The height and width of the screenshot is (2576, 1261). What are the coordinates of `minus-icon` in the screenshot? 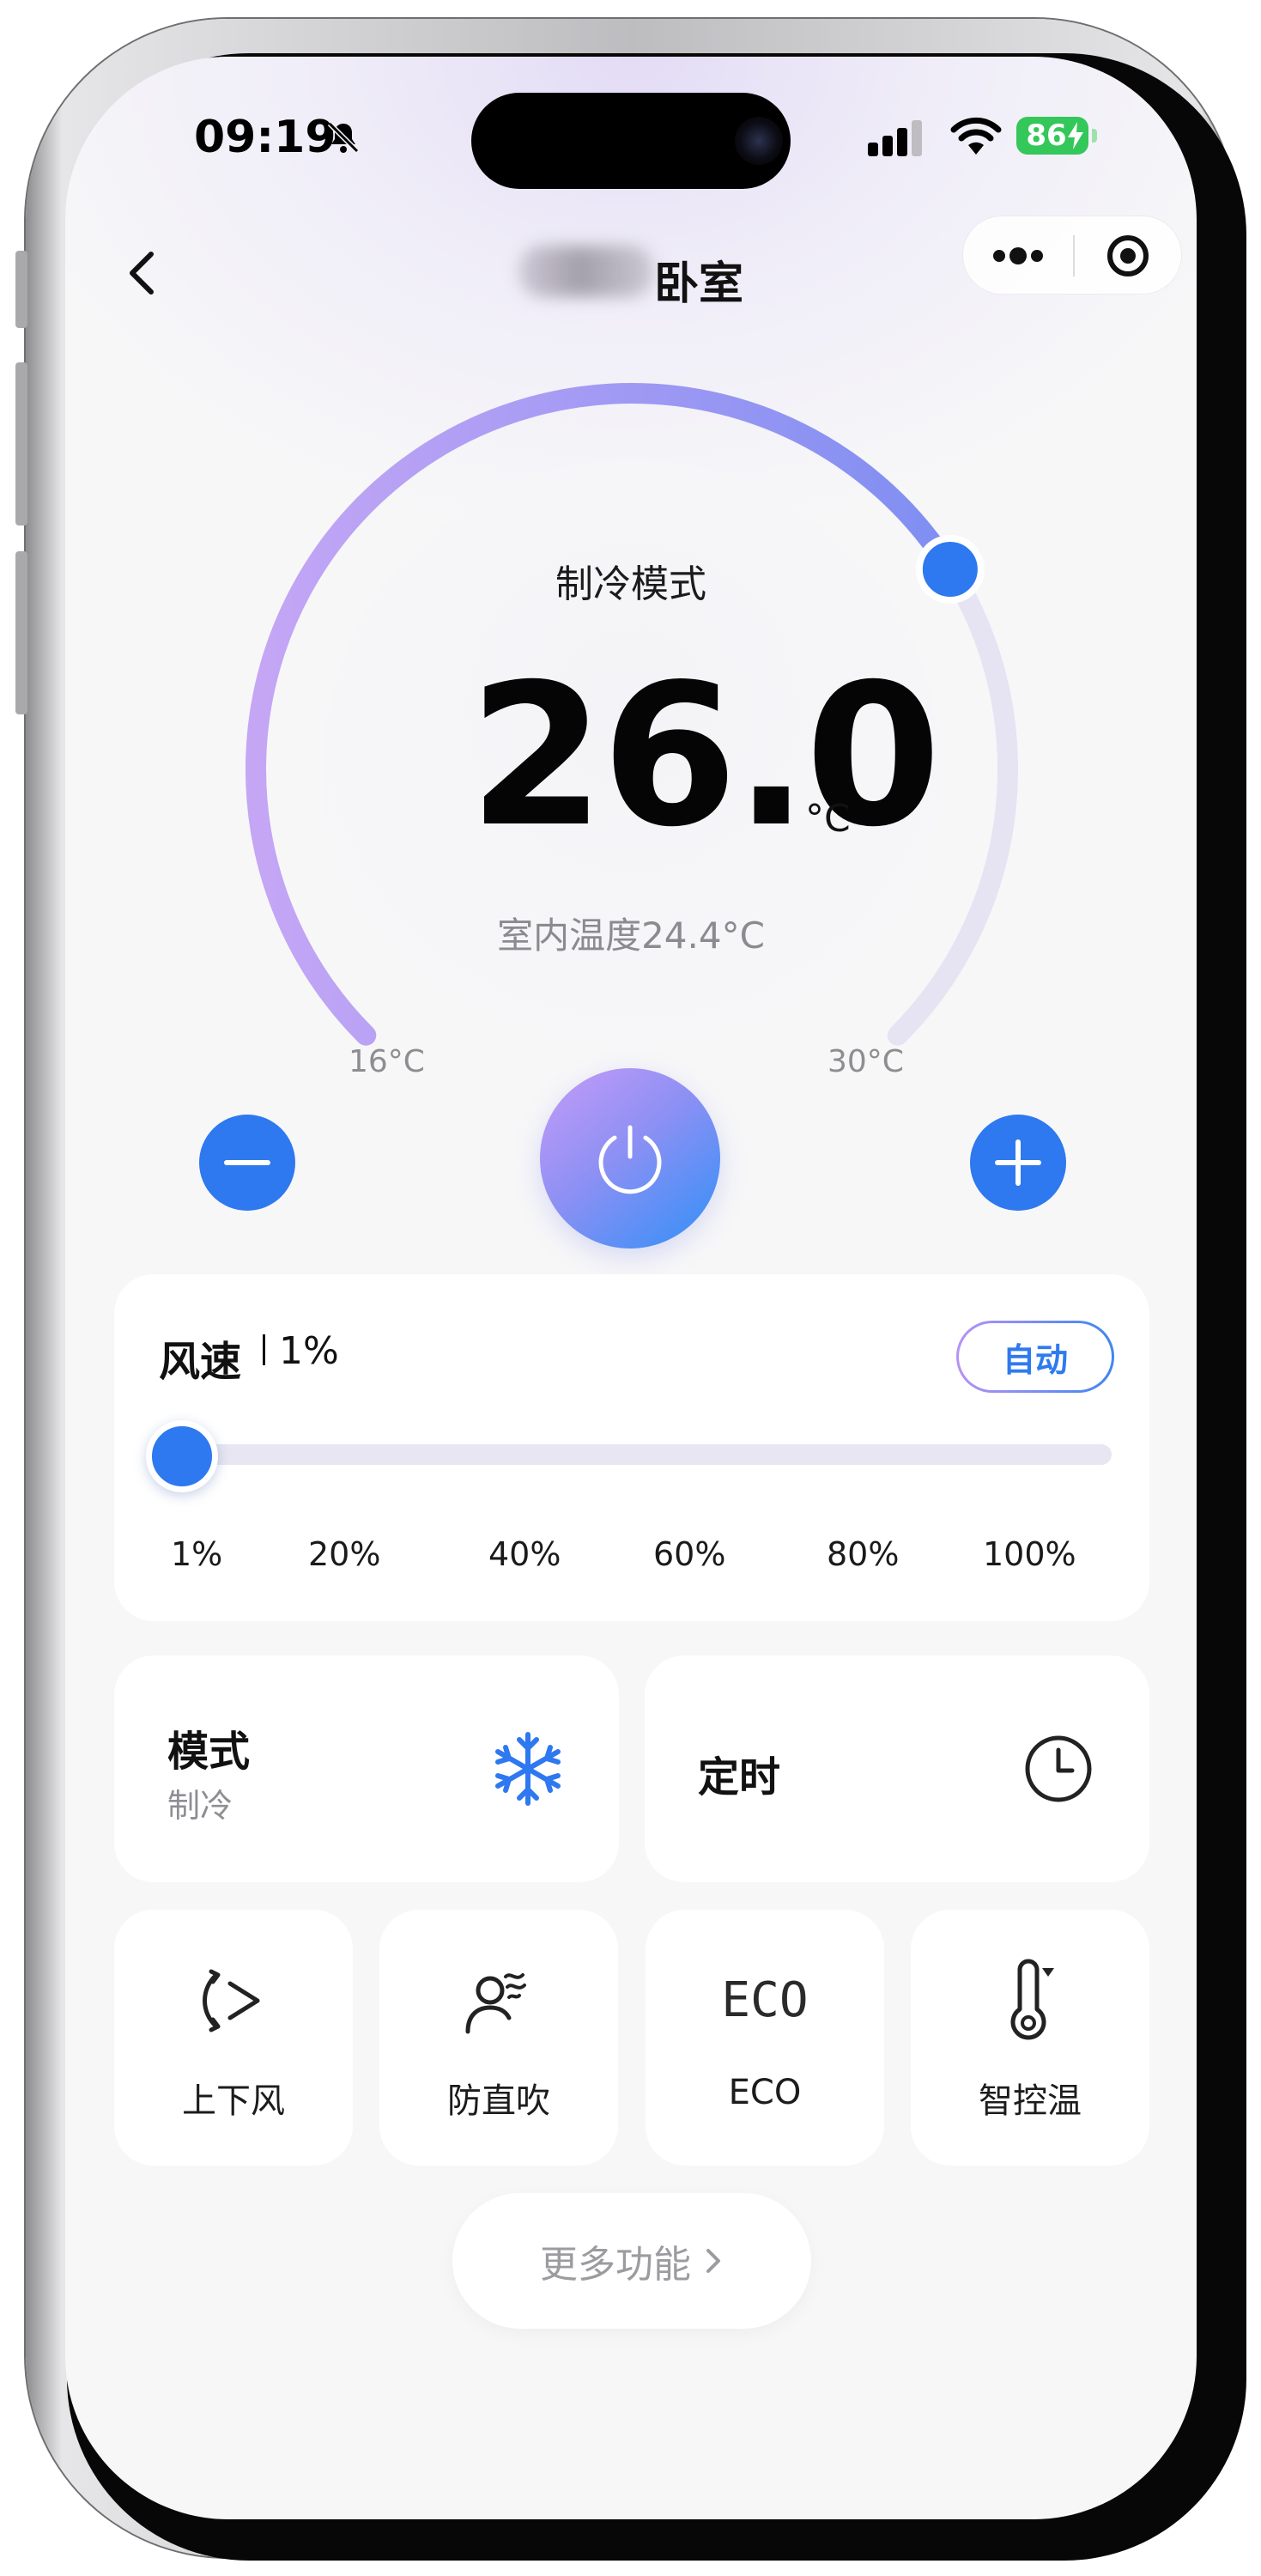 It's located at (247, 1162).